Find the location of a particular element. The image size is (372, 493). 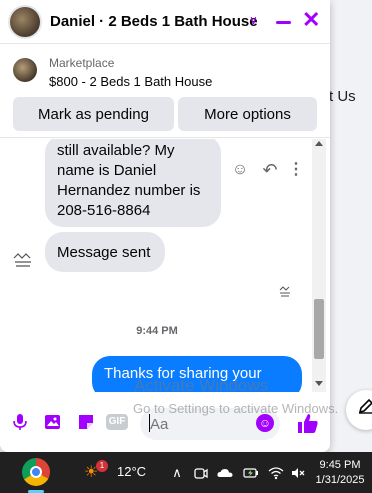

listing-label: Marketplace is located at coordinates (82, 63).